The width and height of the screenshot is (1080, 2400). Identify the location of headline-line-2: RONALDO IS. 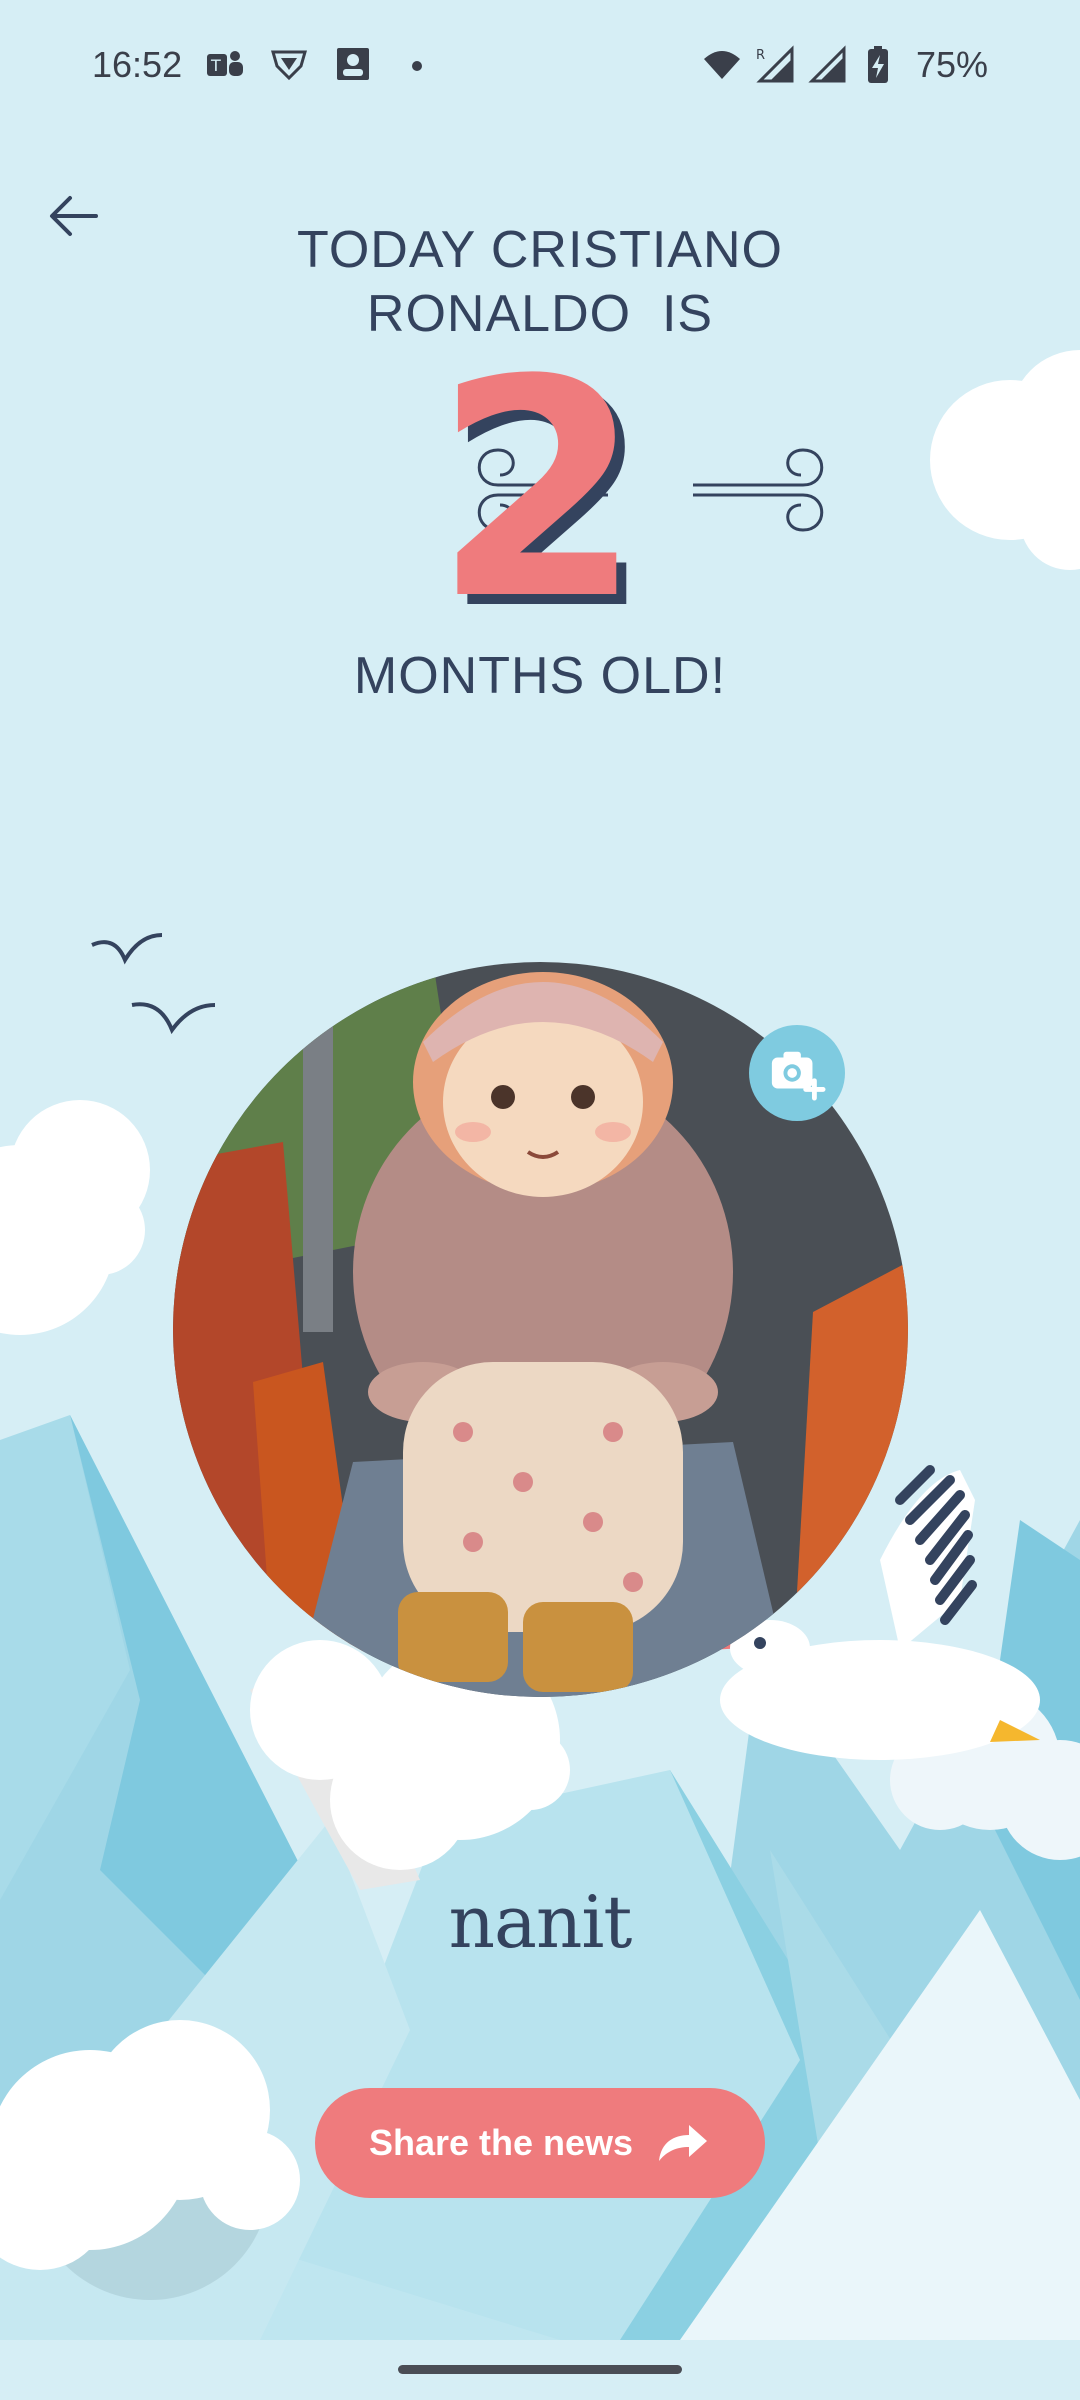
(540, 314).